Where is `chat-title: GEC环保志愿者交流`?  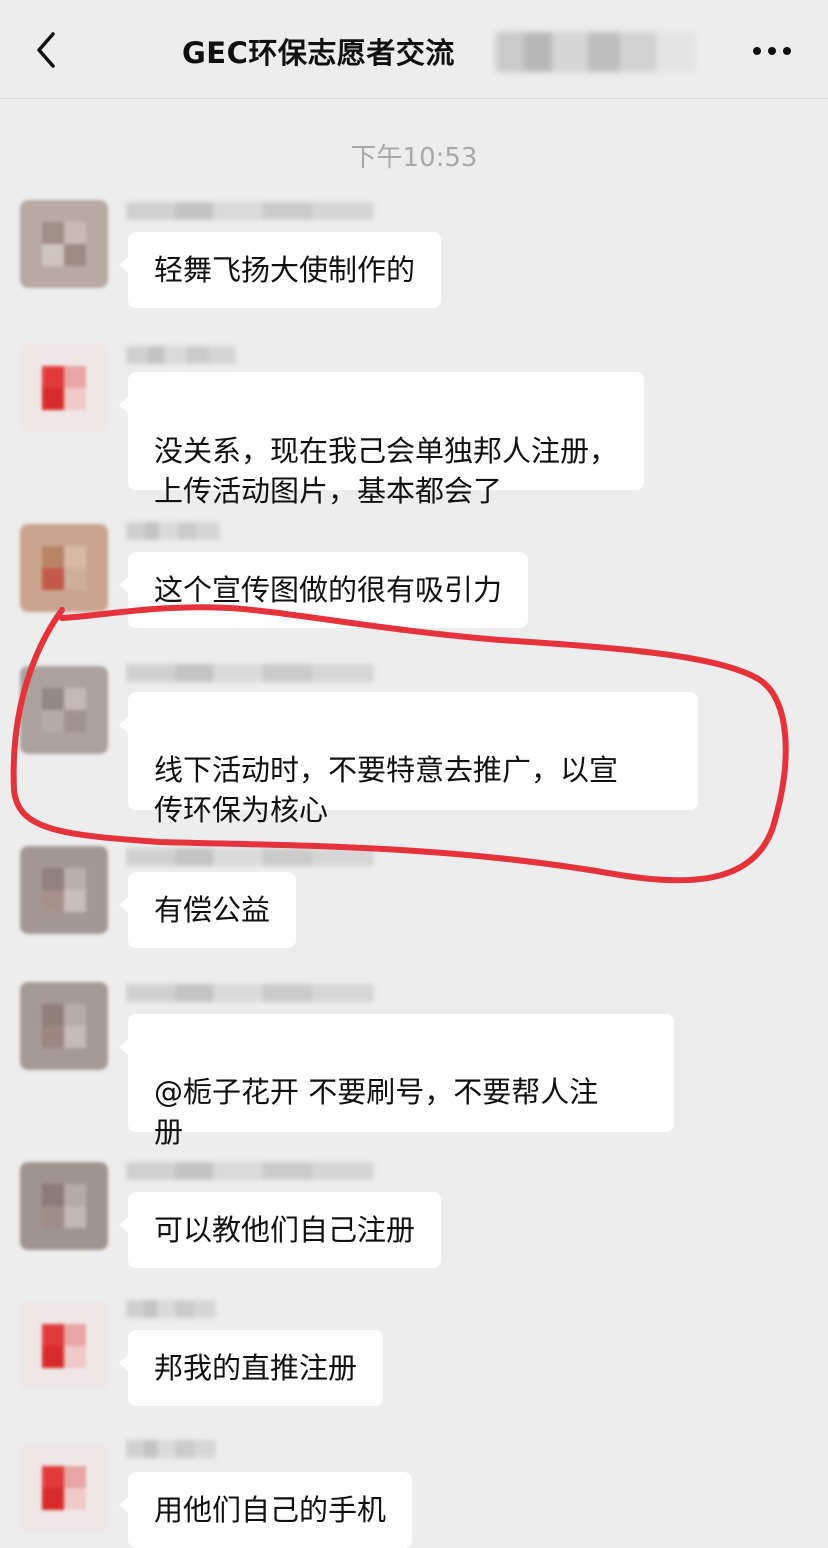
chat-title: GEC环保志愿者交流 is located at coordinates (318, 53).